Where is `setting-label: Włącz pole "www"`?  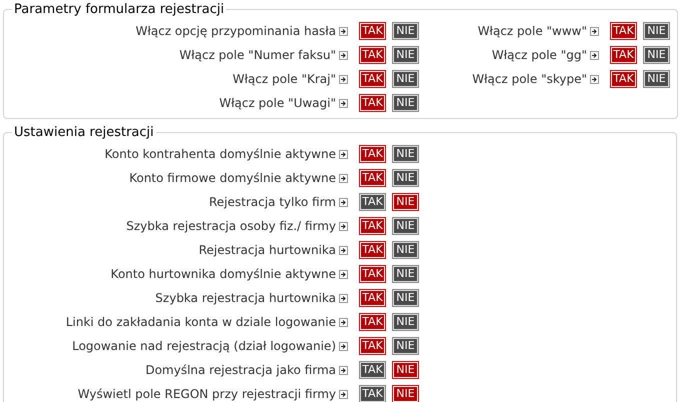 setting-label: Włącz pole "www" is located at coordinates (531, 31).